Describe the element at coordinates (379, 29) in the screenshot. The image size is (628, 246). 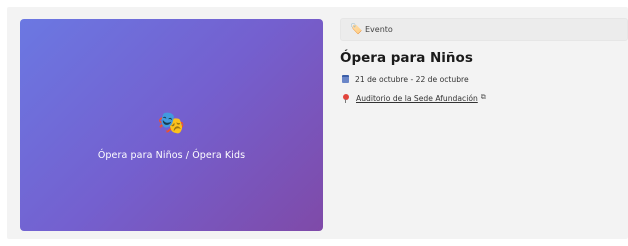
I see `event-type-label: Evento` at that location.